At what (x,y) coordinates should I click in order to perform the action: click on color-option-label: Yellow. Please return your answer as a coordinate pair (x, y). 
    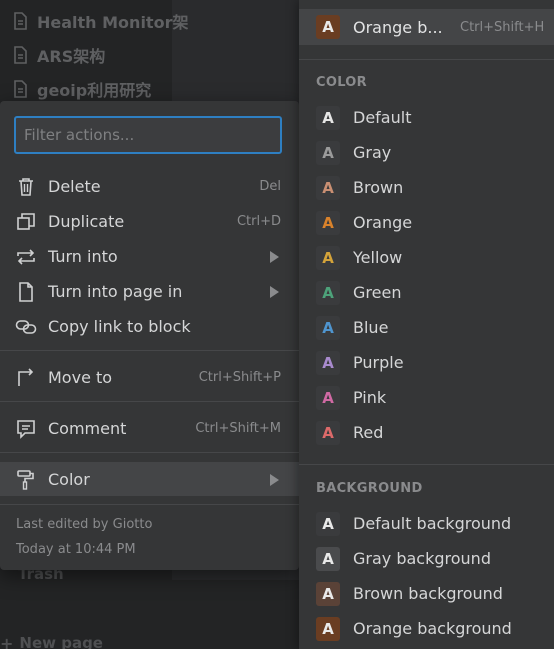
    Looking at the image, I should click on (378, 257).